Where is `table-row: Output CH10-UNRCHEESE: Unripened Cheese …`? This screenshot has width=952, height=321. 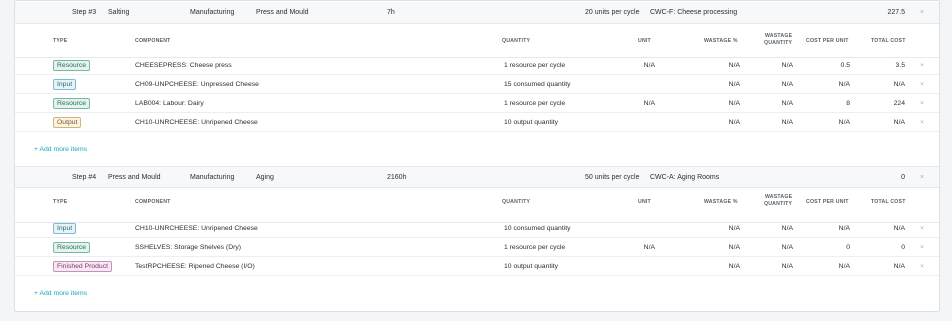
table-row: Output CH10-UNRCHEESE: Unripened Cheese … is located at coordinates (477, 122).